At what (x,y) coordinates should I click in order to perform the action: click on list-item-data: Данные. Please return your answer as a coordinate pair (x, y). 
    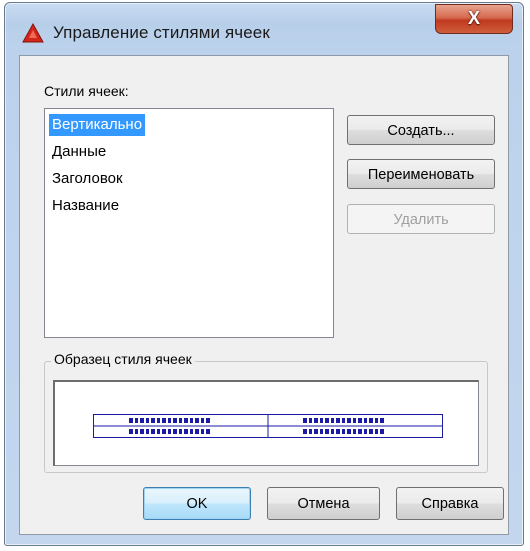
    Looking at the image, I should click on (79, 152).